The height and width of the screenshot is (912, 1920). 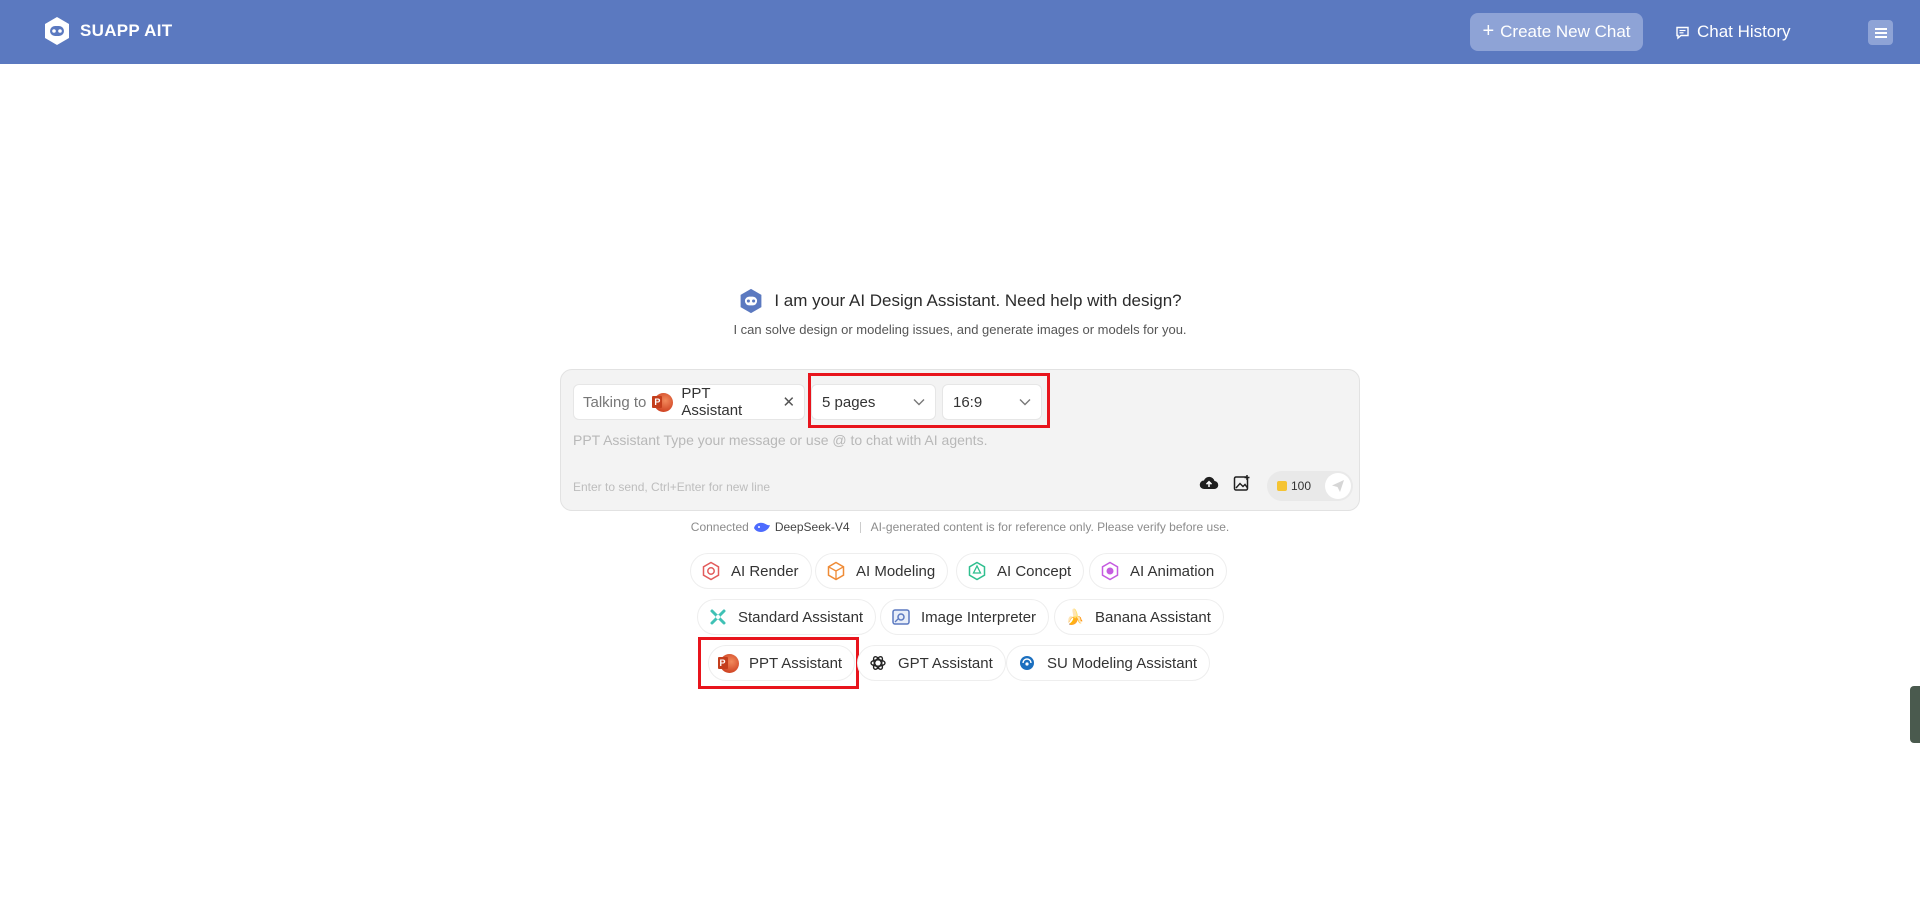 What do you see at coordinates (1172, 571) in the screenshot?
I see `agent-chip-label: AI Animation` at bounding box center [1172, 571].